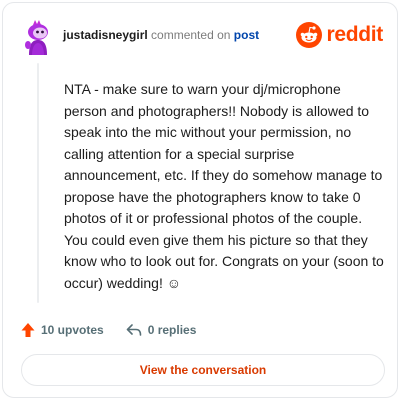 The width and height of the screenshot is (400, 400). What do you see at coordinates (105, 35) in the screenshot?
I see `username-link: justadisneygirl` at bounding box center [105, 35].